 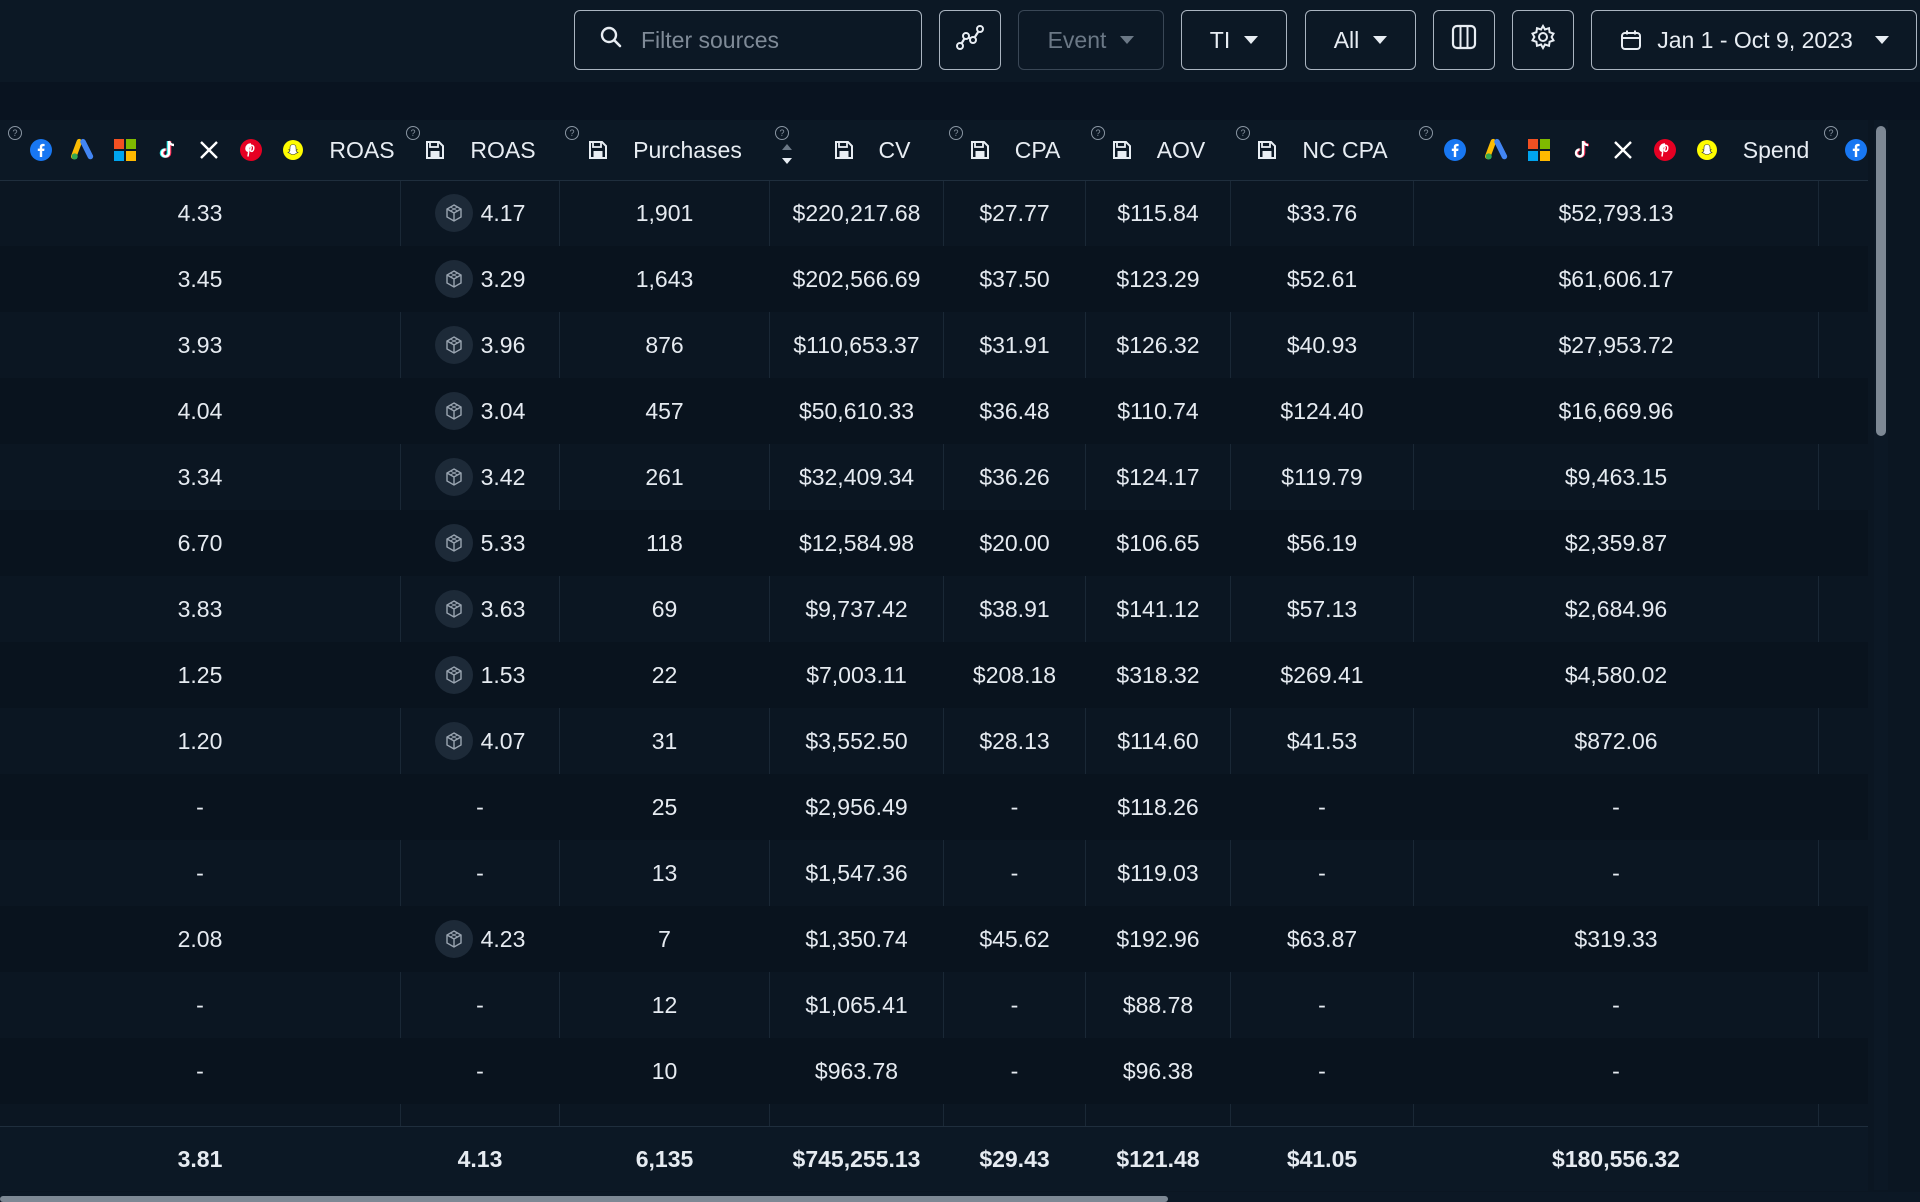 I want to click on cell-value: $36.48, so click(x=1014, y=410).